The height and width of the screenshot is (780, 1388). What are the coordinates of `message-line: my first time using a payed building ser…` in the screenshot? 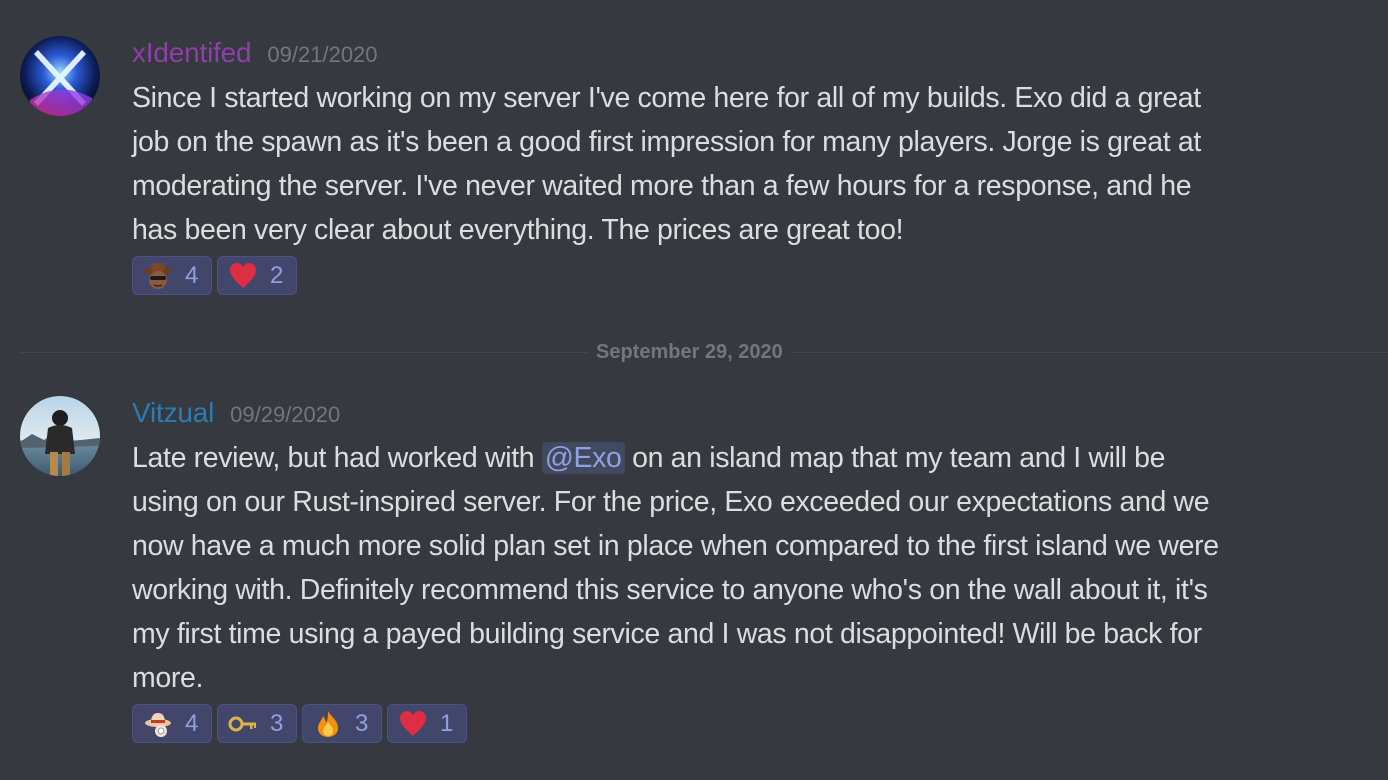 It's located at (667, 634).